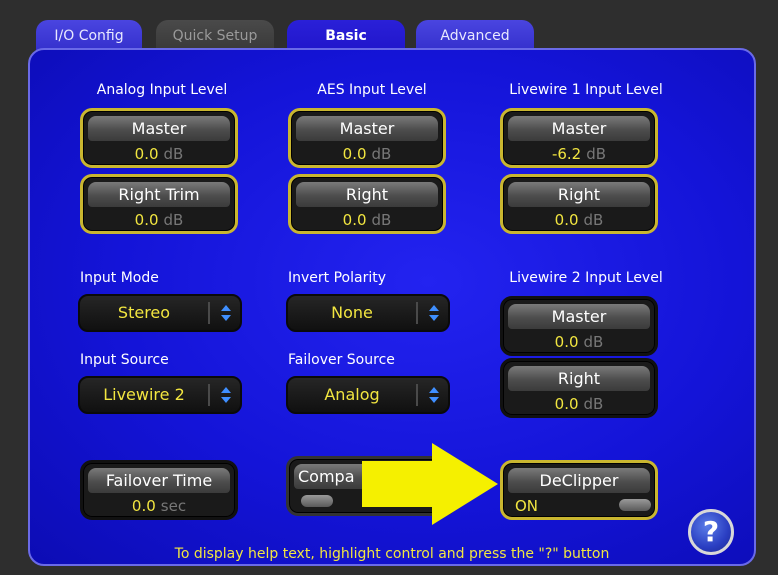 The height and width of the screenshot is (575, 778). What do you see at coordinates (173, 154) in the screenshot?
I see `analog-master-unit: dB` at bounding box center [173, 154].